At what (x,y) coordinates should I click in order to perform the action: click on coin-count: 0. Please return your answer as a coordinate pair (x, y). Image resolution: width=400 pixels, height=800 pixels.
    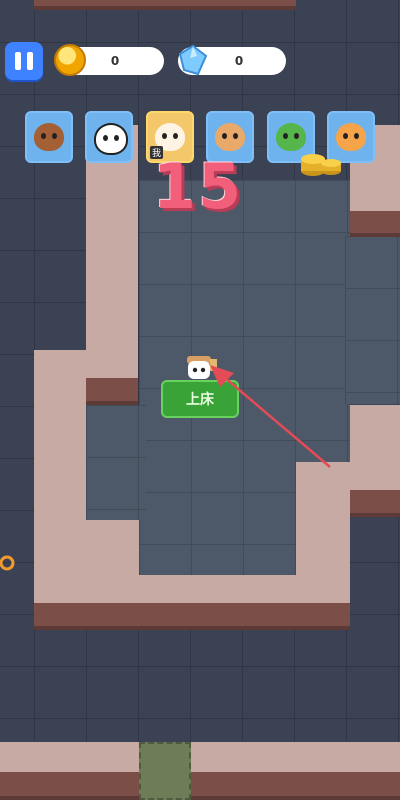
    Looking at the image, I should click on (115, 61).